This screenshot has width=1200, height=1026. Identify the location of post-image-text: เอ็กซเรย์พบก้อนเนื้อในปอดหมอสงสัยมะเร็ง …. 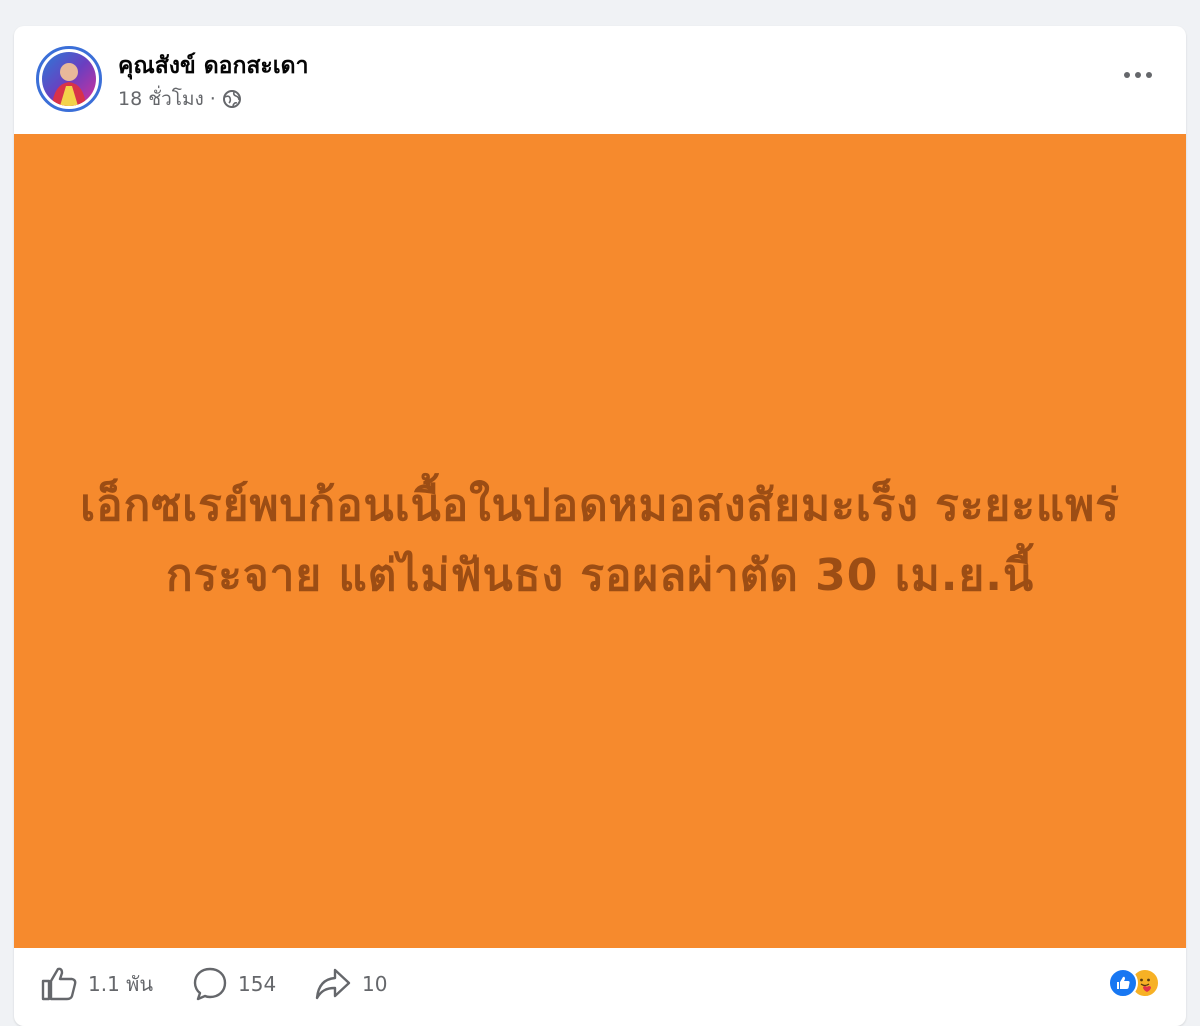
(600, 540).